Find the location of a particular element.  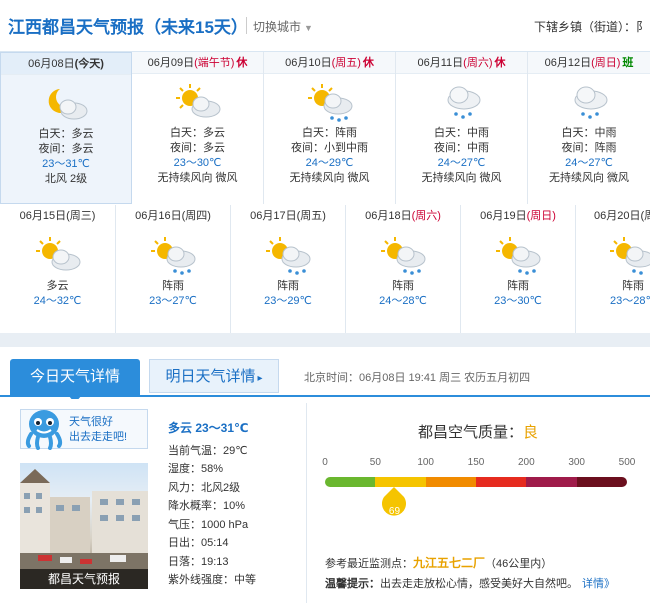

aqi-tick-label: 150 is located at coordinates (476, 462).